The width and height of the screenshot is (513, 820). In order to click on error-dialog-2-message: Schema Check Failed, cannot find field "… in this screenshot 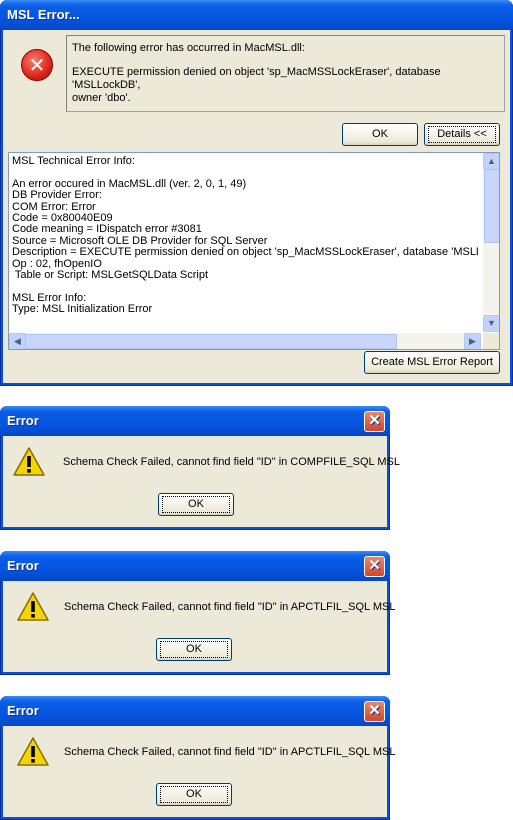, I will do `click(230, 607)`.